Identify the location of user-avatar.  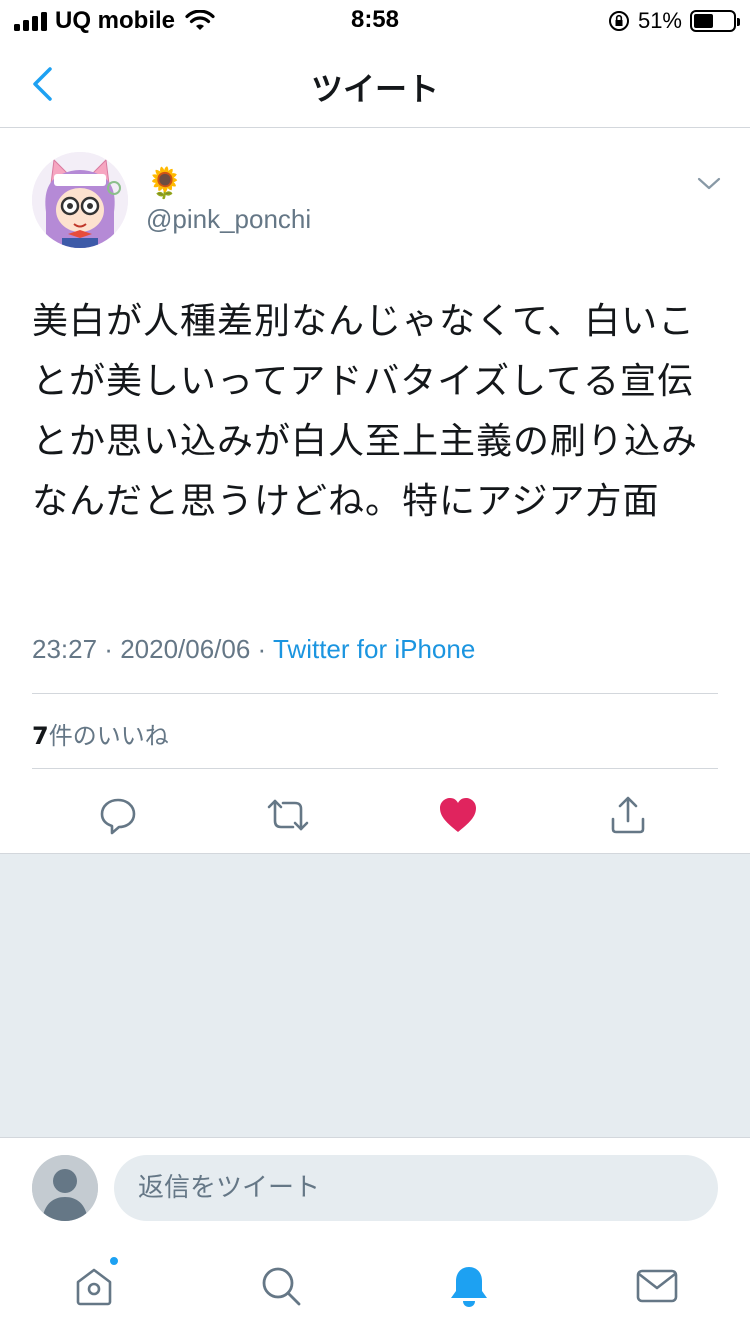
(80, 200).